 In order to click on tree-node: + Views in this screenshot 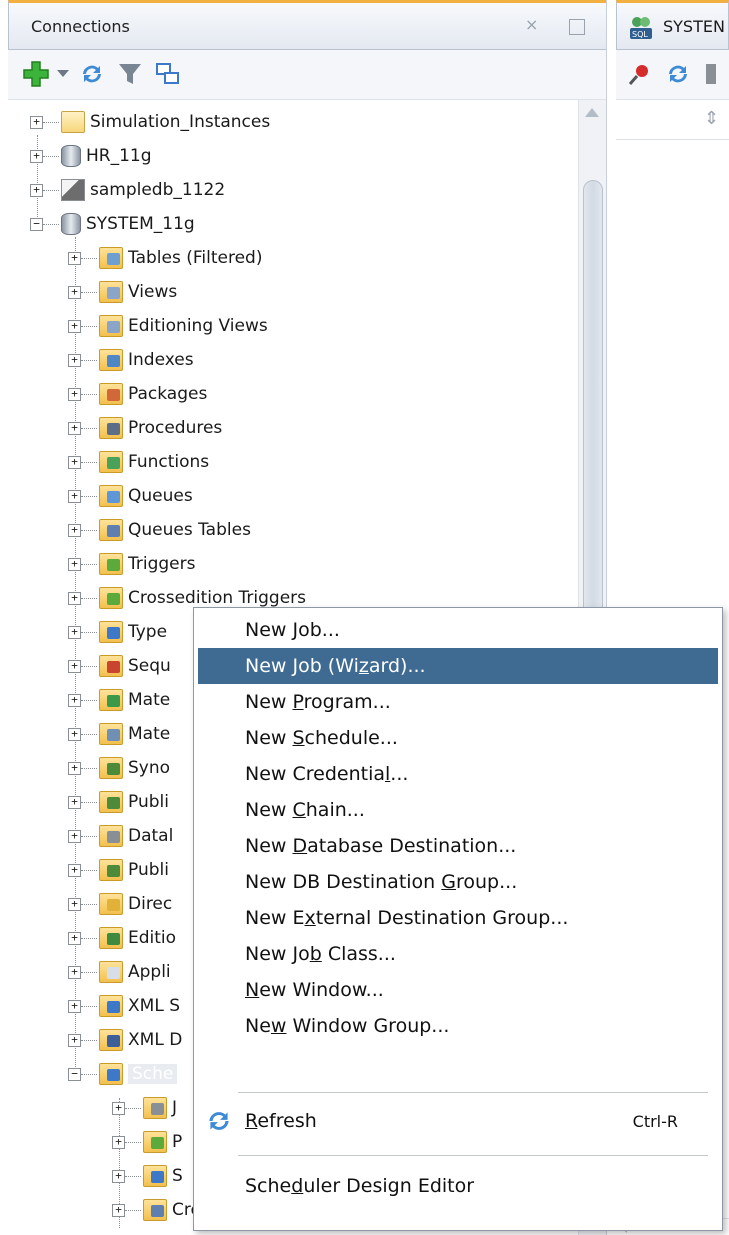, I will do `click(122, 292)`.